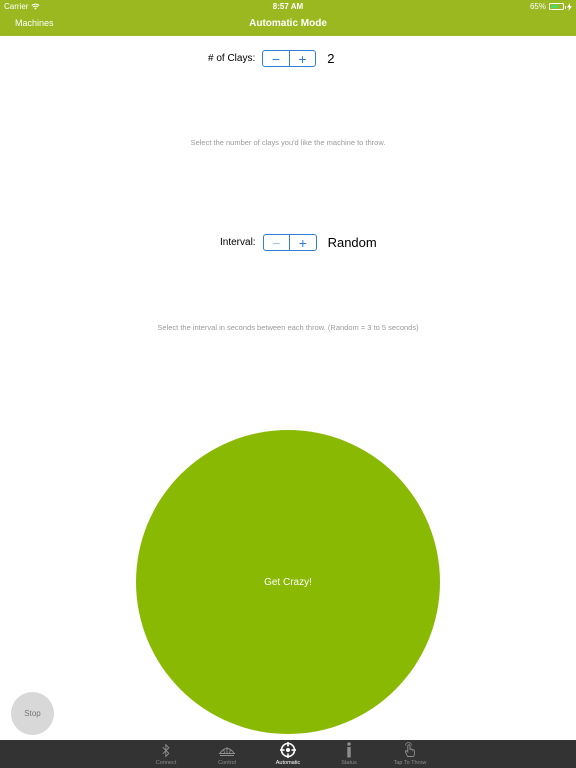 This screenshot has width=576, height=768. Describe the element at coordinates (288, 750) in the screenshot. I see `crosshair-icon` at that location.